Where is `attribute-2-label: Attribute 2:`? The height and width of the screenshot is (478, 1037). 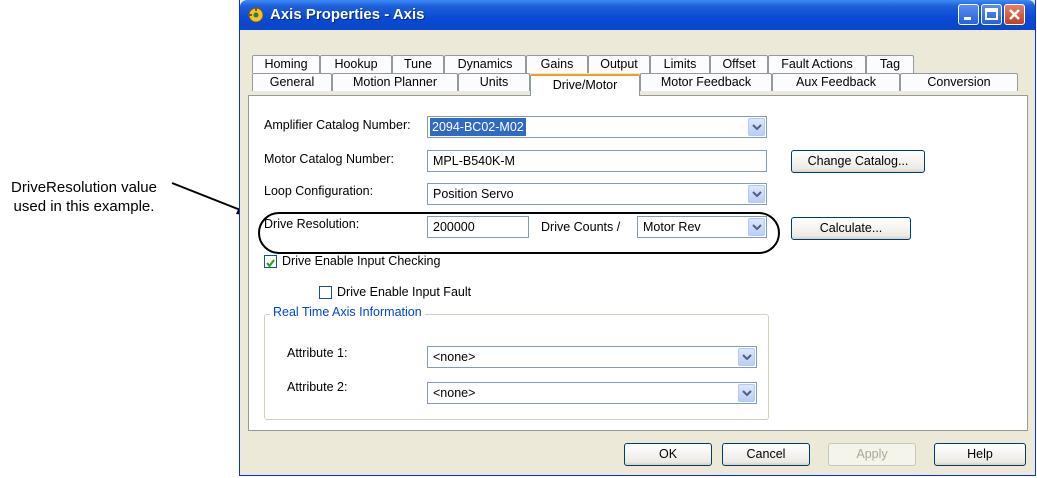
attribute-2-label: Attribute 2: is located at coordinates (317, 387).